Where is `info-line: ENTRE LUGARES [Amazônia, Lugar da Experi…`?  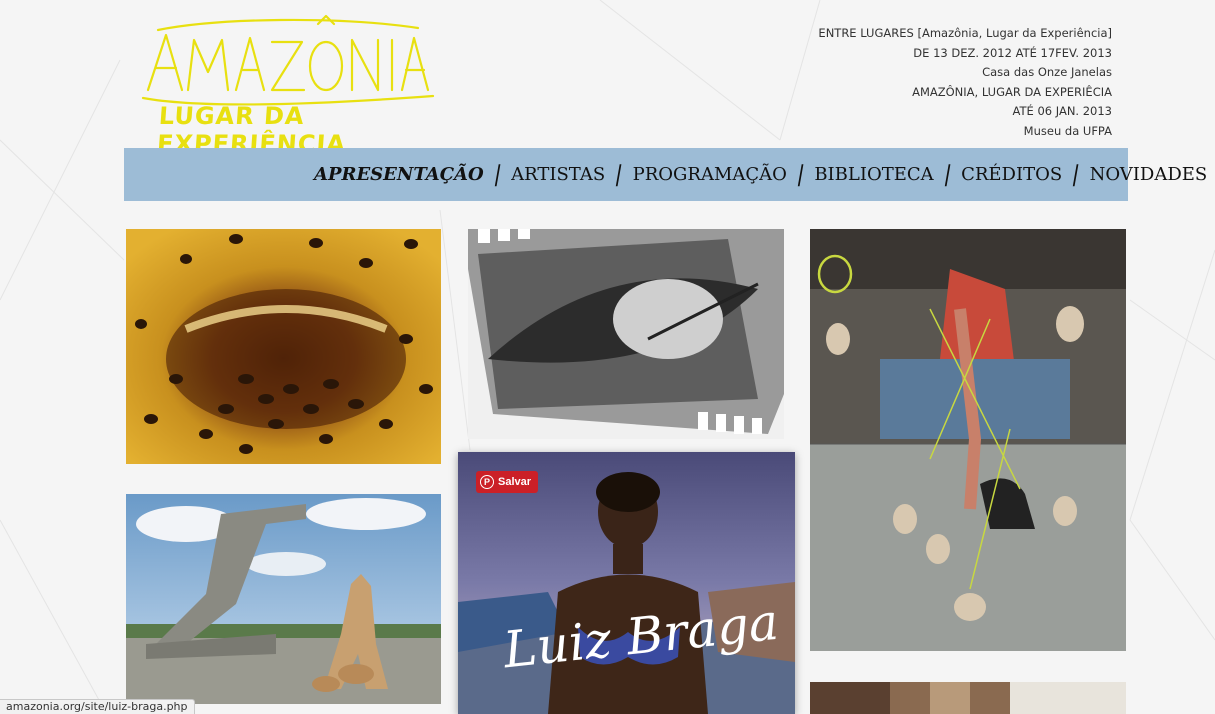
info-line: ENTRE LUGARES [Amazônia, Lugar da Experi… is located at coordinates (965, 33).